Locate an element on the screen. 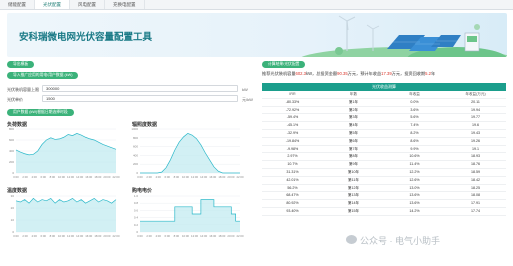 This screenshot has width=513, height=266. table-cell: 8.6% is located at coordinates (414, 140).